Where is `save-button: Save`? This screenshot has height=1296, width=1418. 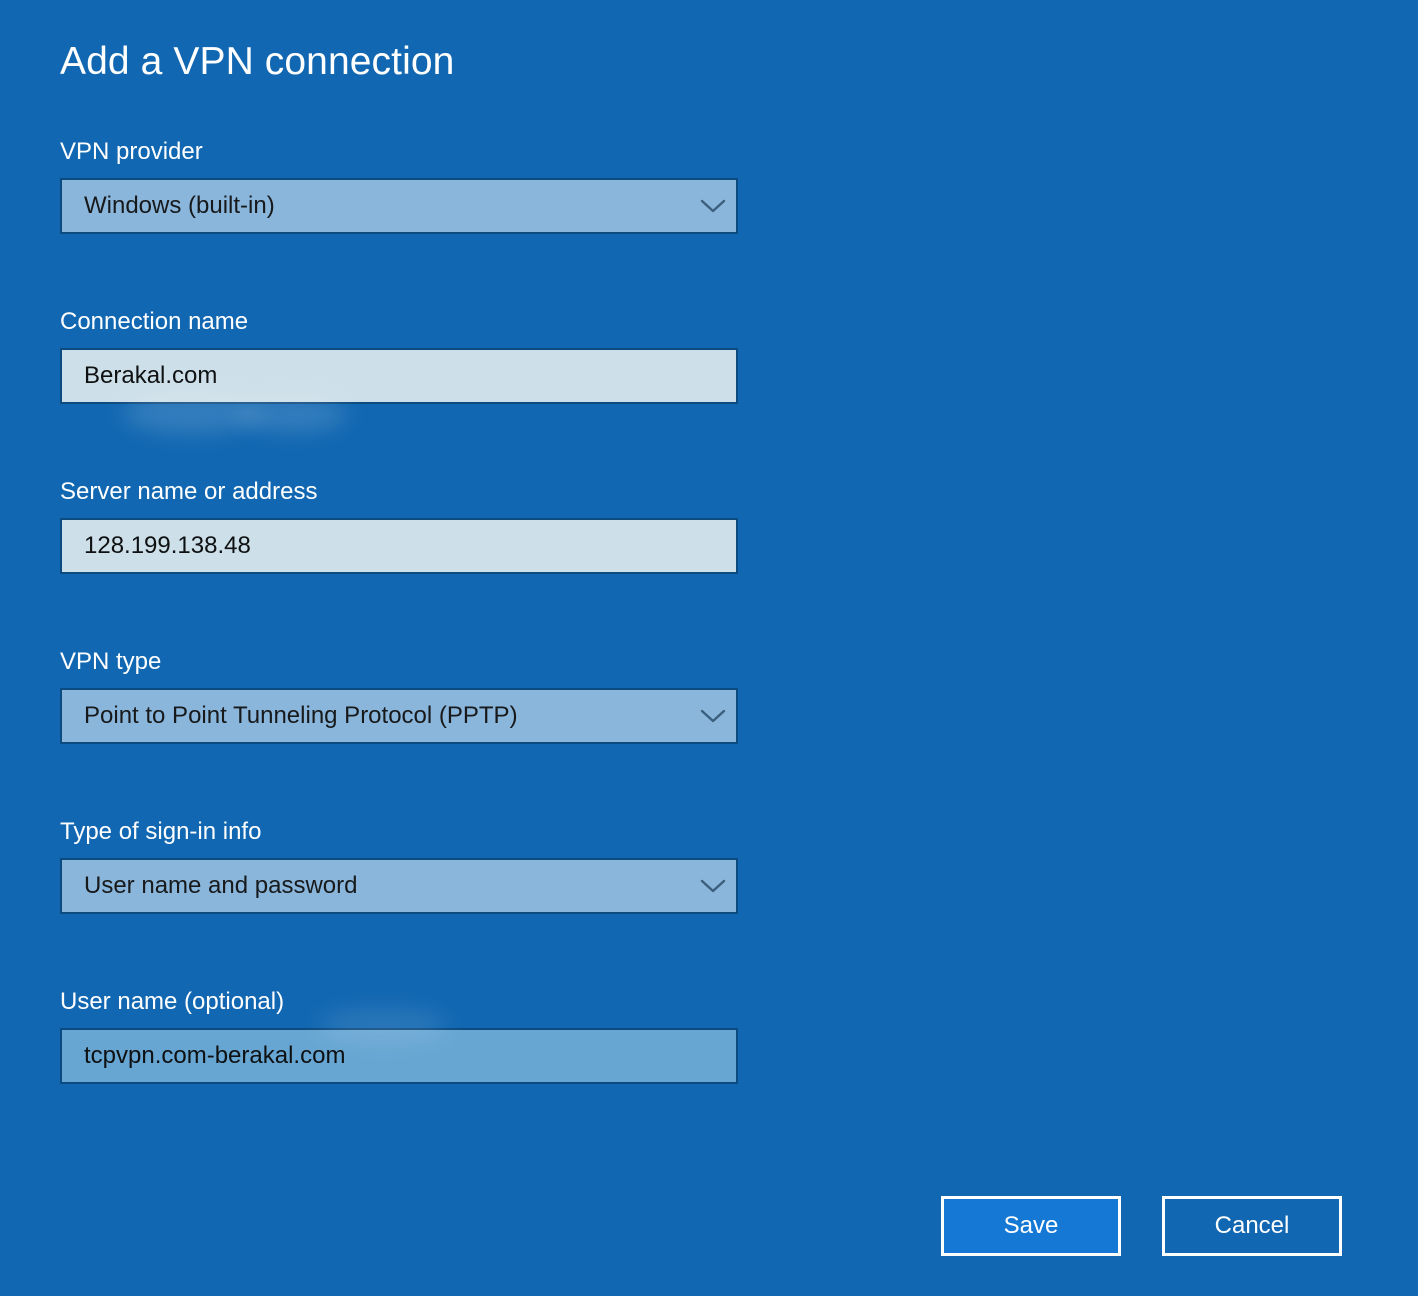
save-button: Save is located at coordinates (1031, 1226).